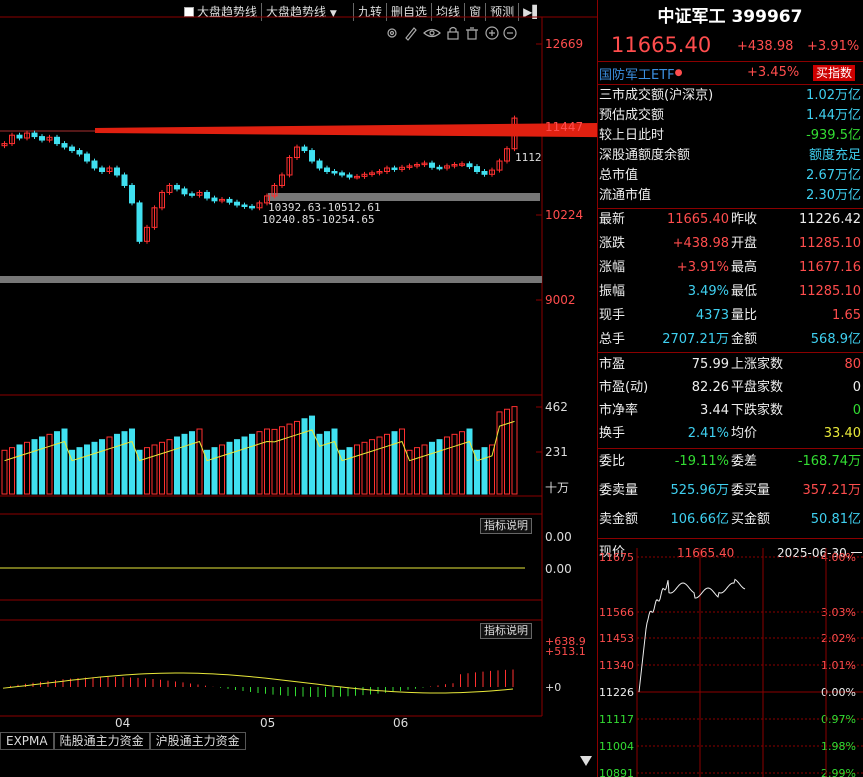 This screenshot has height=777, width=863. Describe the element at coordinates (700, 490) in the screenshot. I see `stat-value: 525.96万` at that location.